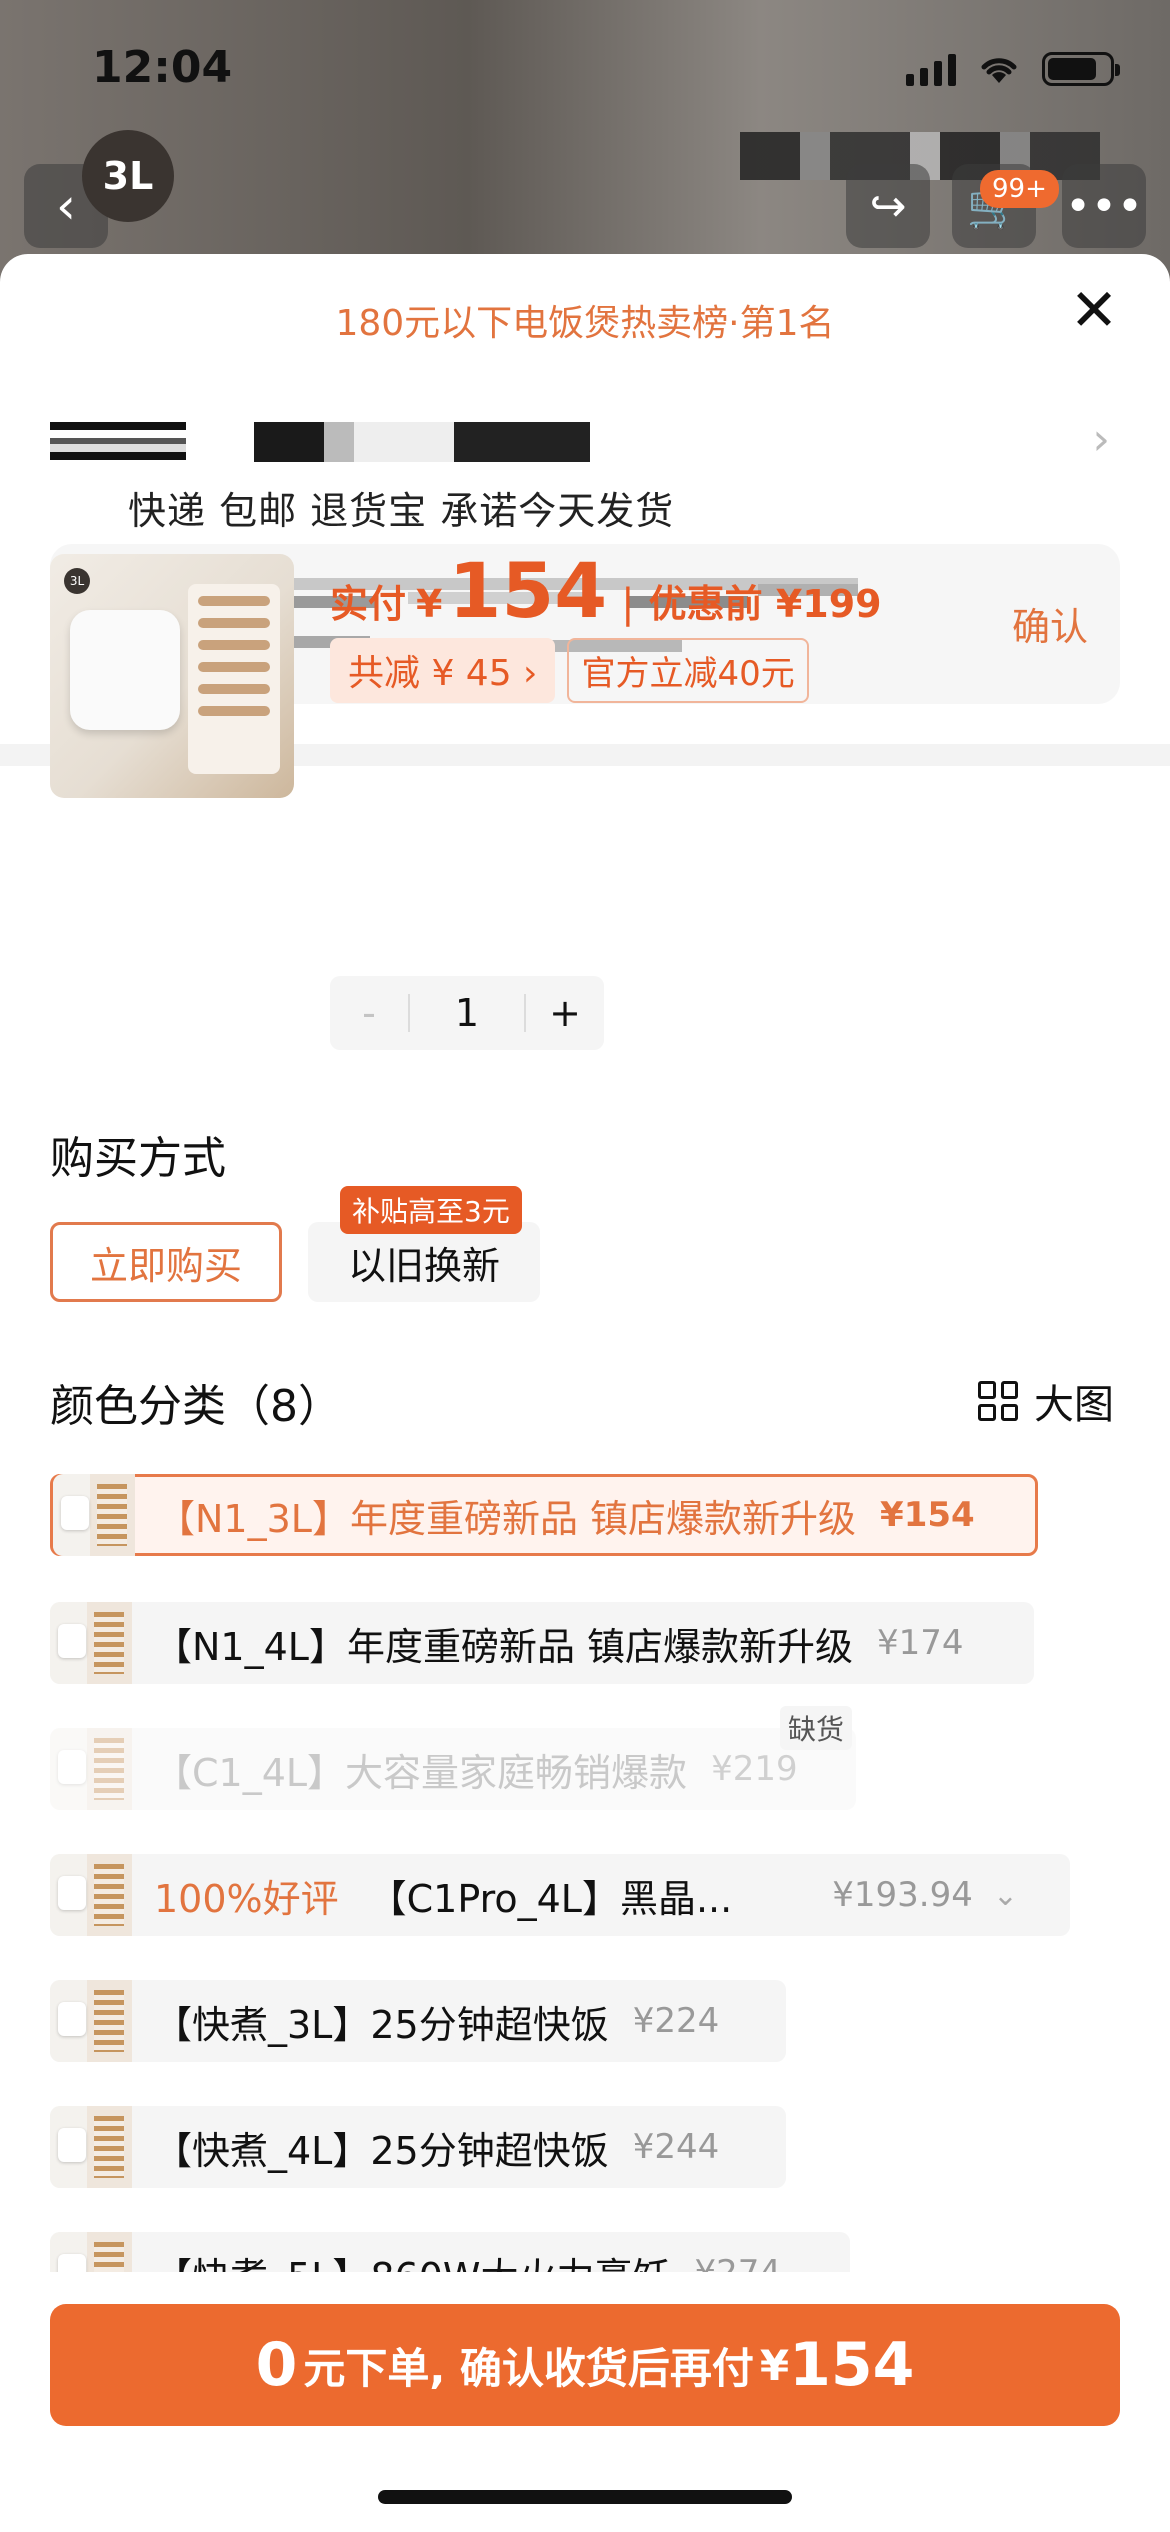 The width and height of the screenshot is (1170, 2532). What do you see at coordinates (852, 2365) in the screenshot?
I see `cta-amount: 154` at bounding box center [852, 2365].